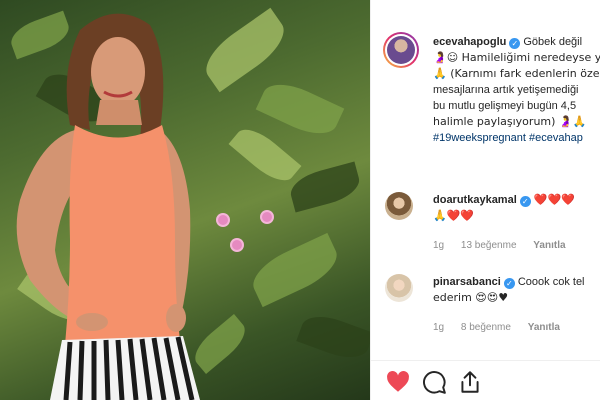 The height and width of the screenshot is (400, 600). I want to click on author-username: ecevahapoglu, so click(469, 42).